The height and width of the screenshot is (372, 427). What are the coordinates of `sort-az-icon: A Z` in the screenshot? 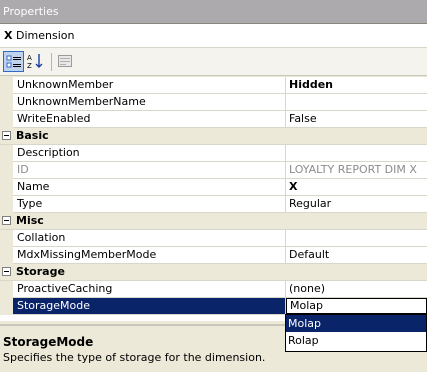 It's located at (35, 61).